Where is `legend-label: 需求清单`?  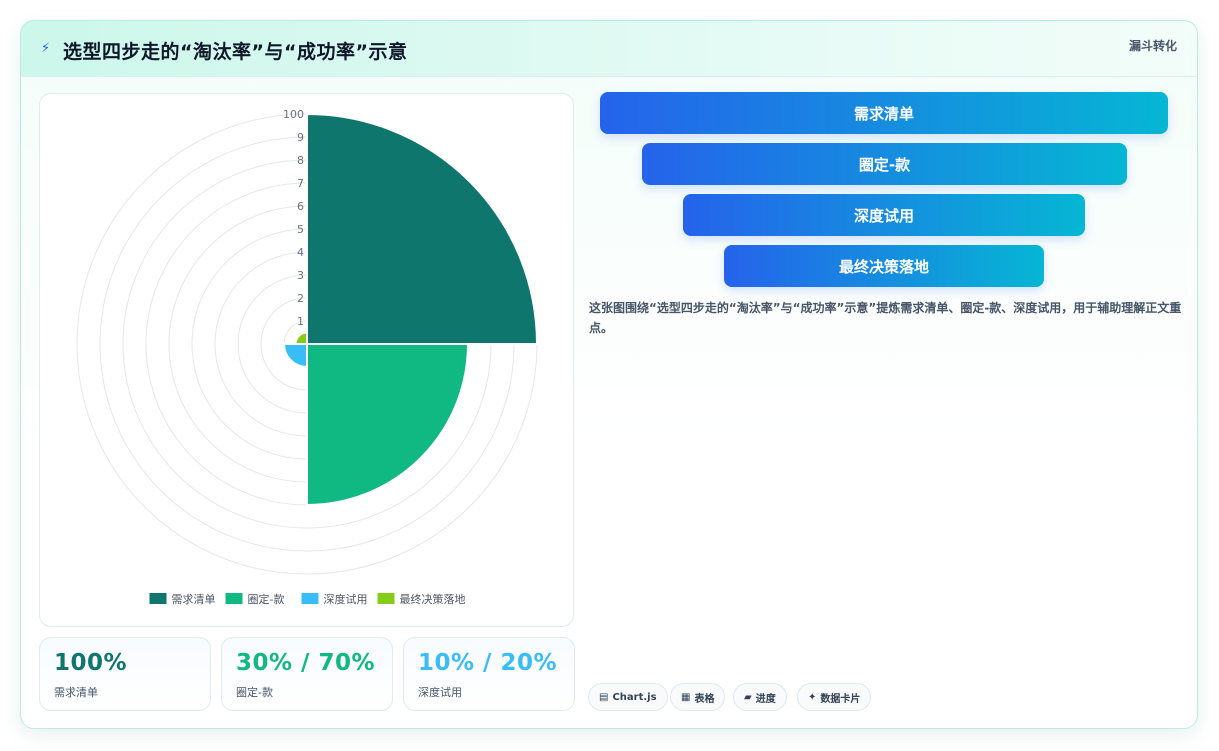
legend-label: 需求清单 is located at coordinates (194, 599).